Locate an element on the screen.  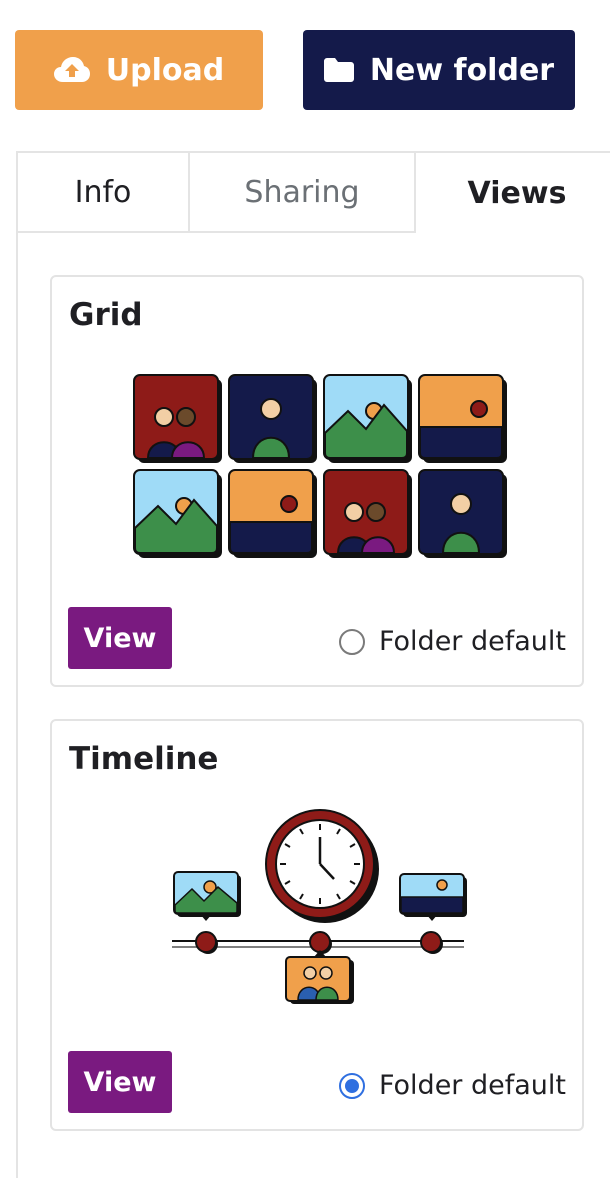
timeline-illustration is located at coordinates (319, 906).